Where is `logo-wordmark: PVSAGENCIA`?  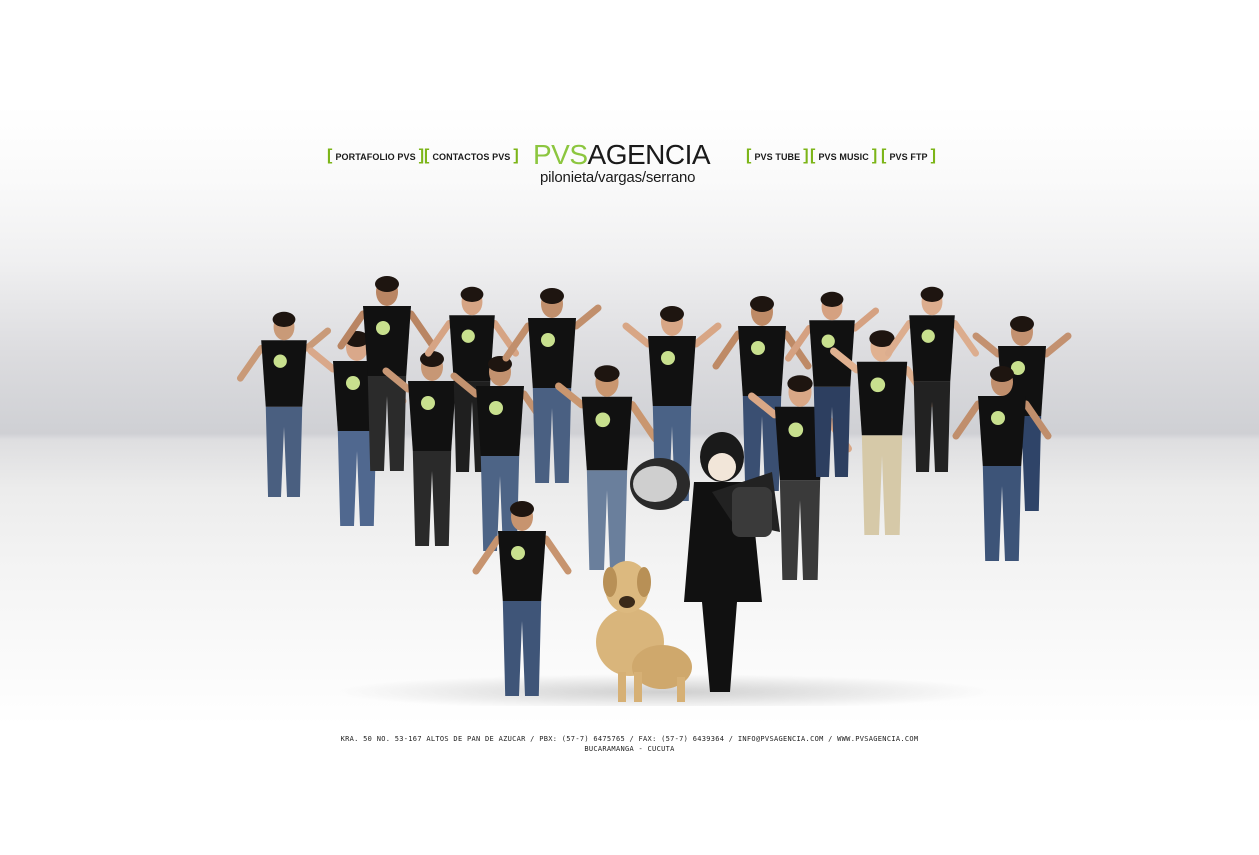 logo-wordmark: PVSAGENCIA is located at coordinates (622, 154).